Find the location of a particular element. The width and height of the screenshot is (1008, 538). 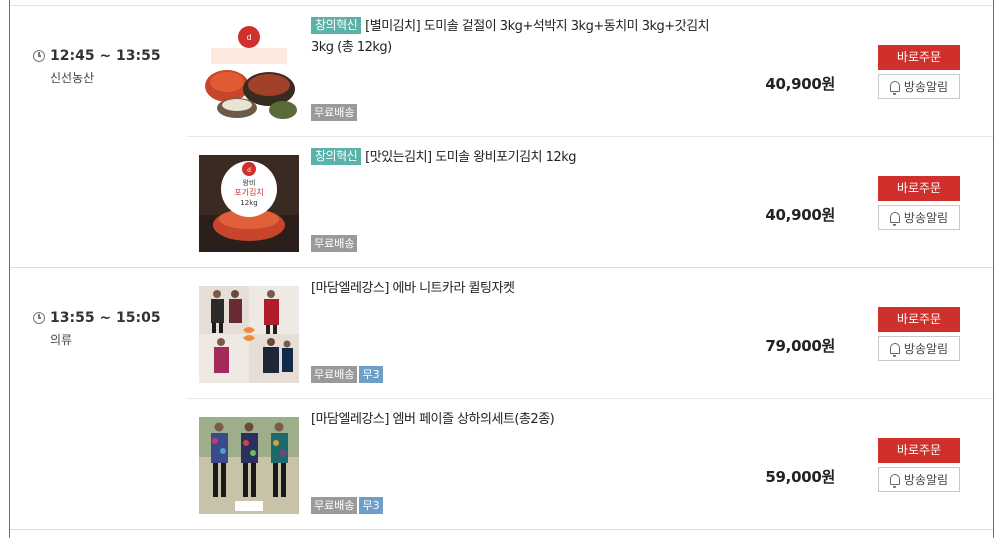

category-label: 신선농산 is located at coordinates (72, 78).